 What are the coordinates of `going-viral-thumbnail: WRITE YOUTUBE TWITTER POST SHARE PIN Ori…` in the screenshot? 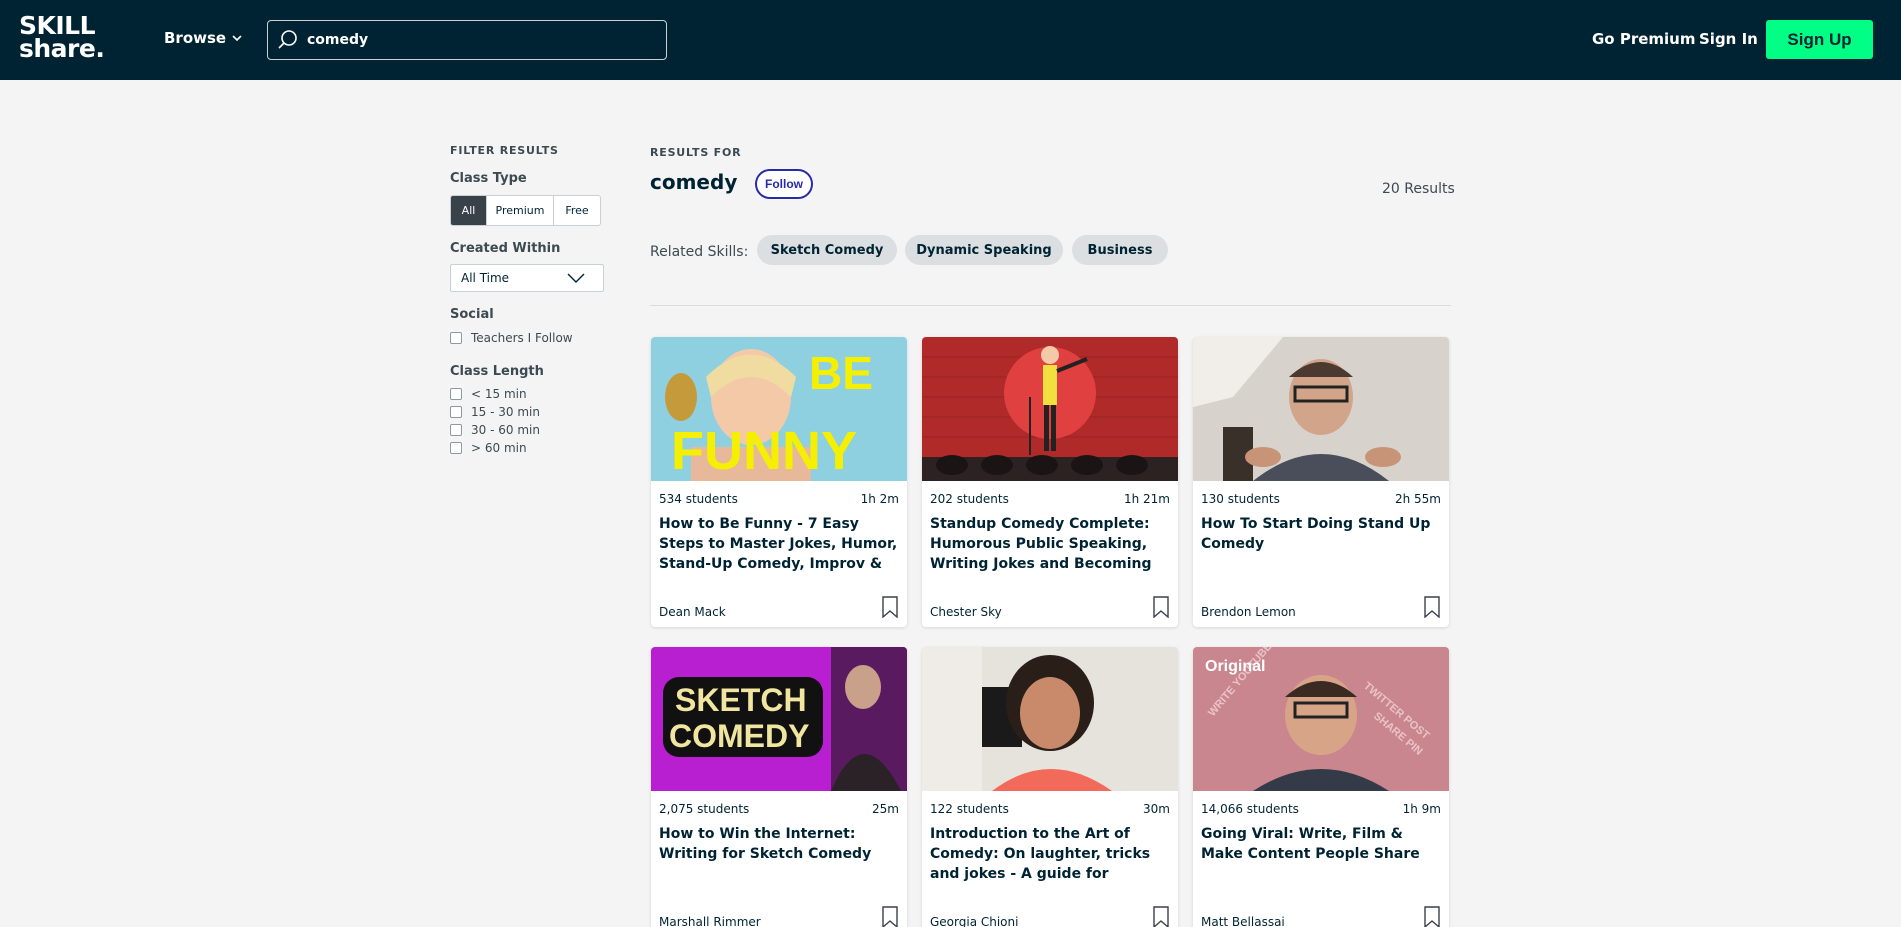 It's located at (1321, 719).